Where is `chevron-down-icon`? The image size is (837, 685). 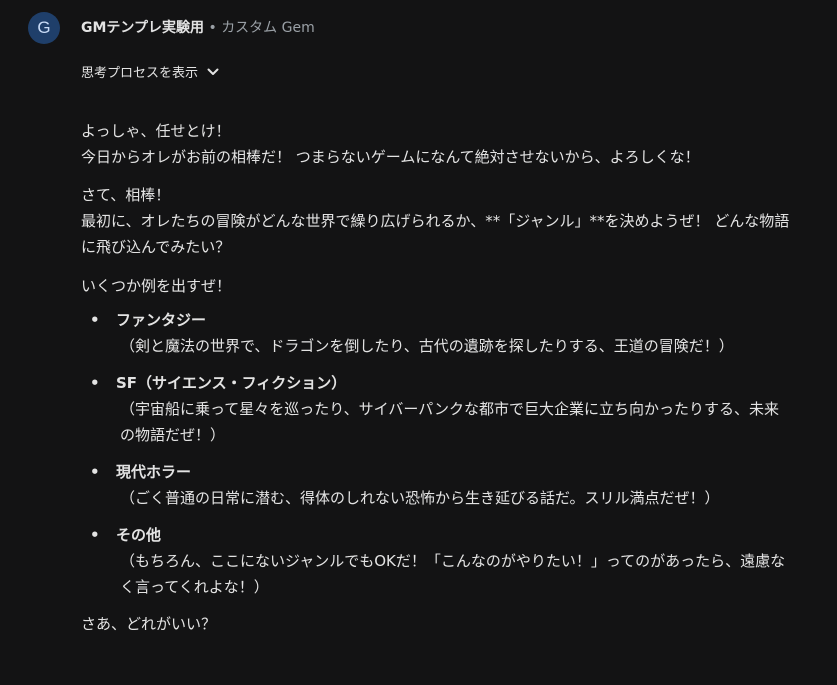 chevron-down-icon is located at coordinates (213, 72).